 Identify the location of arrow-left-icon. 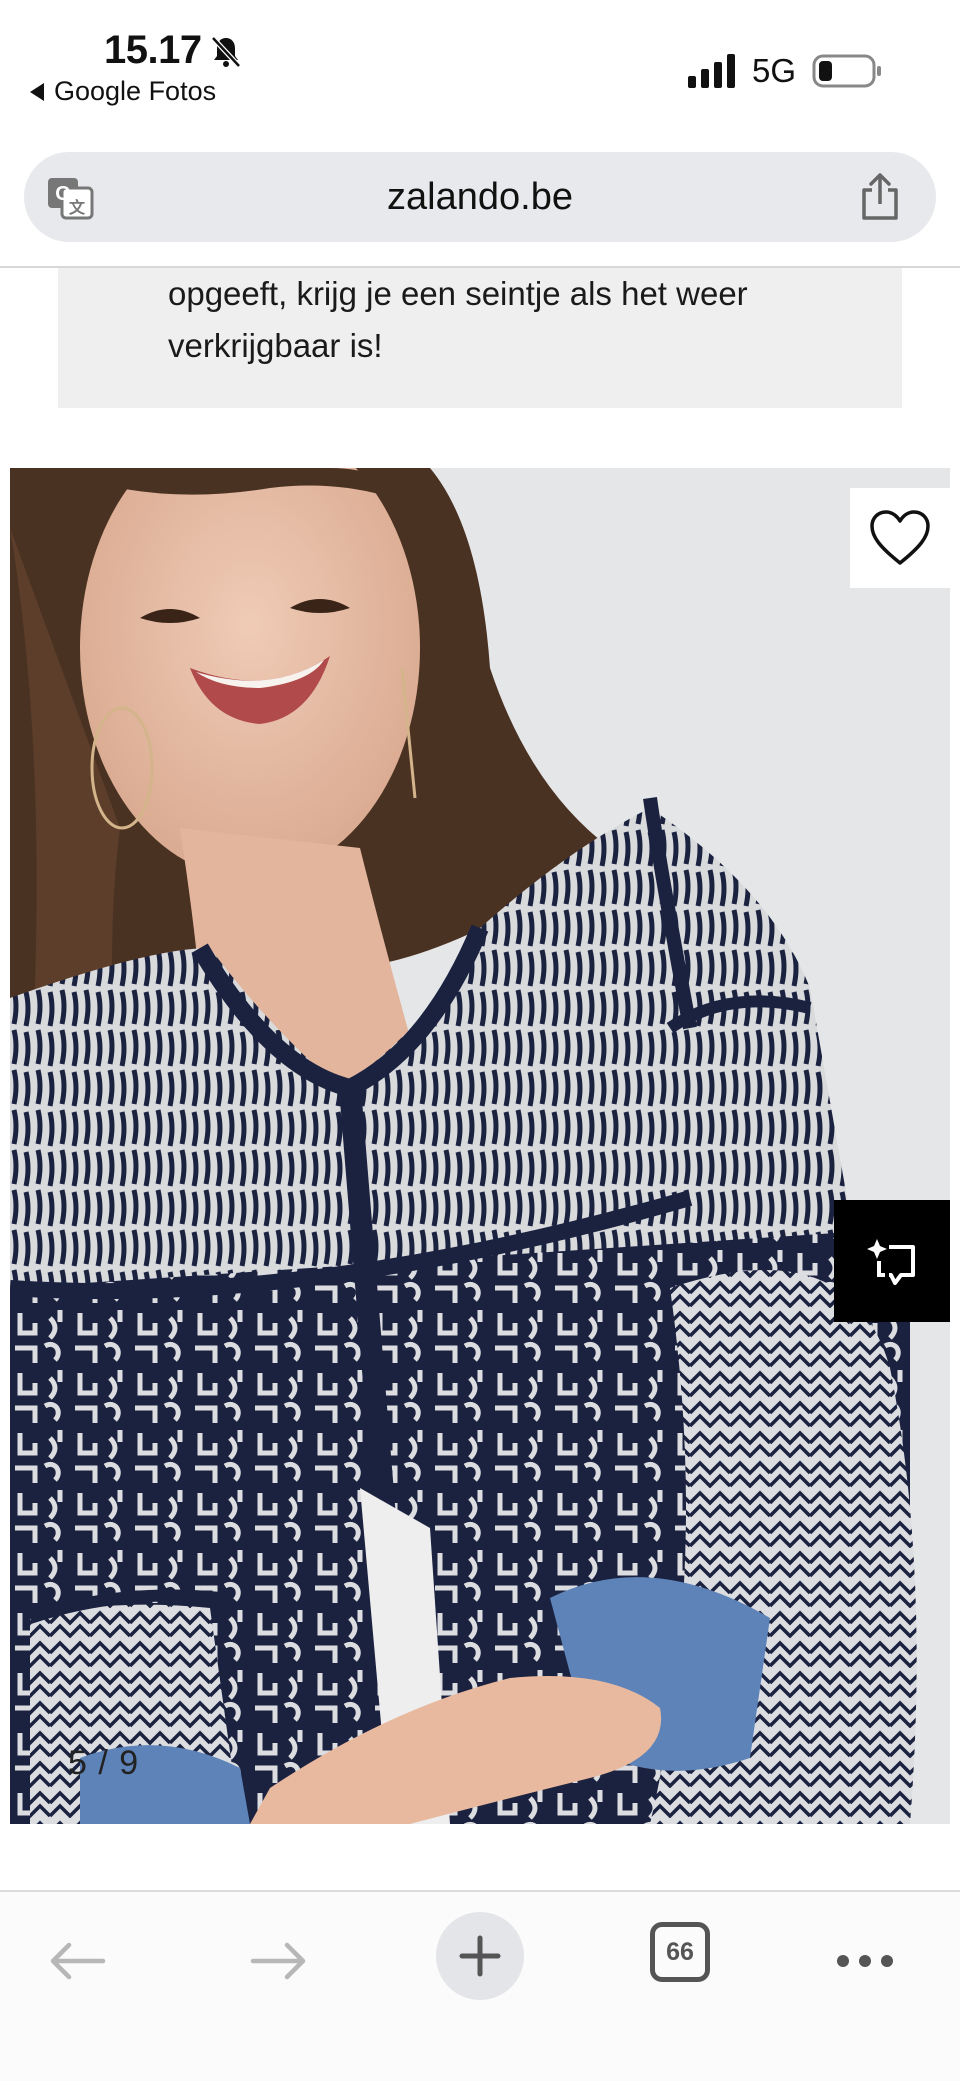
(78, 1961).